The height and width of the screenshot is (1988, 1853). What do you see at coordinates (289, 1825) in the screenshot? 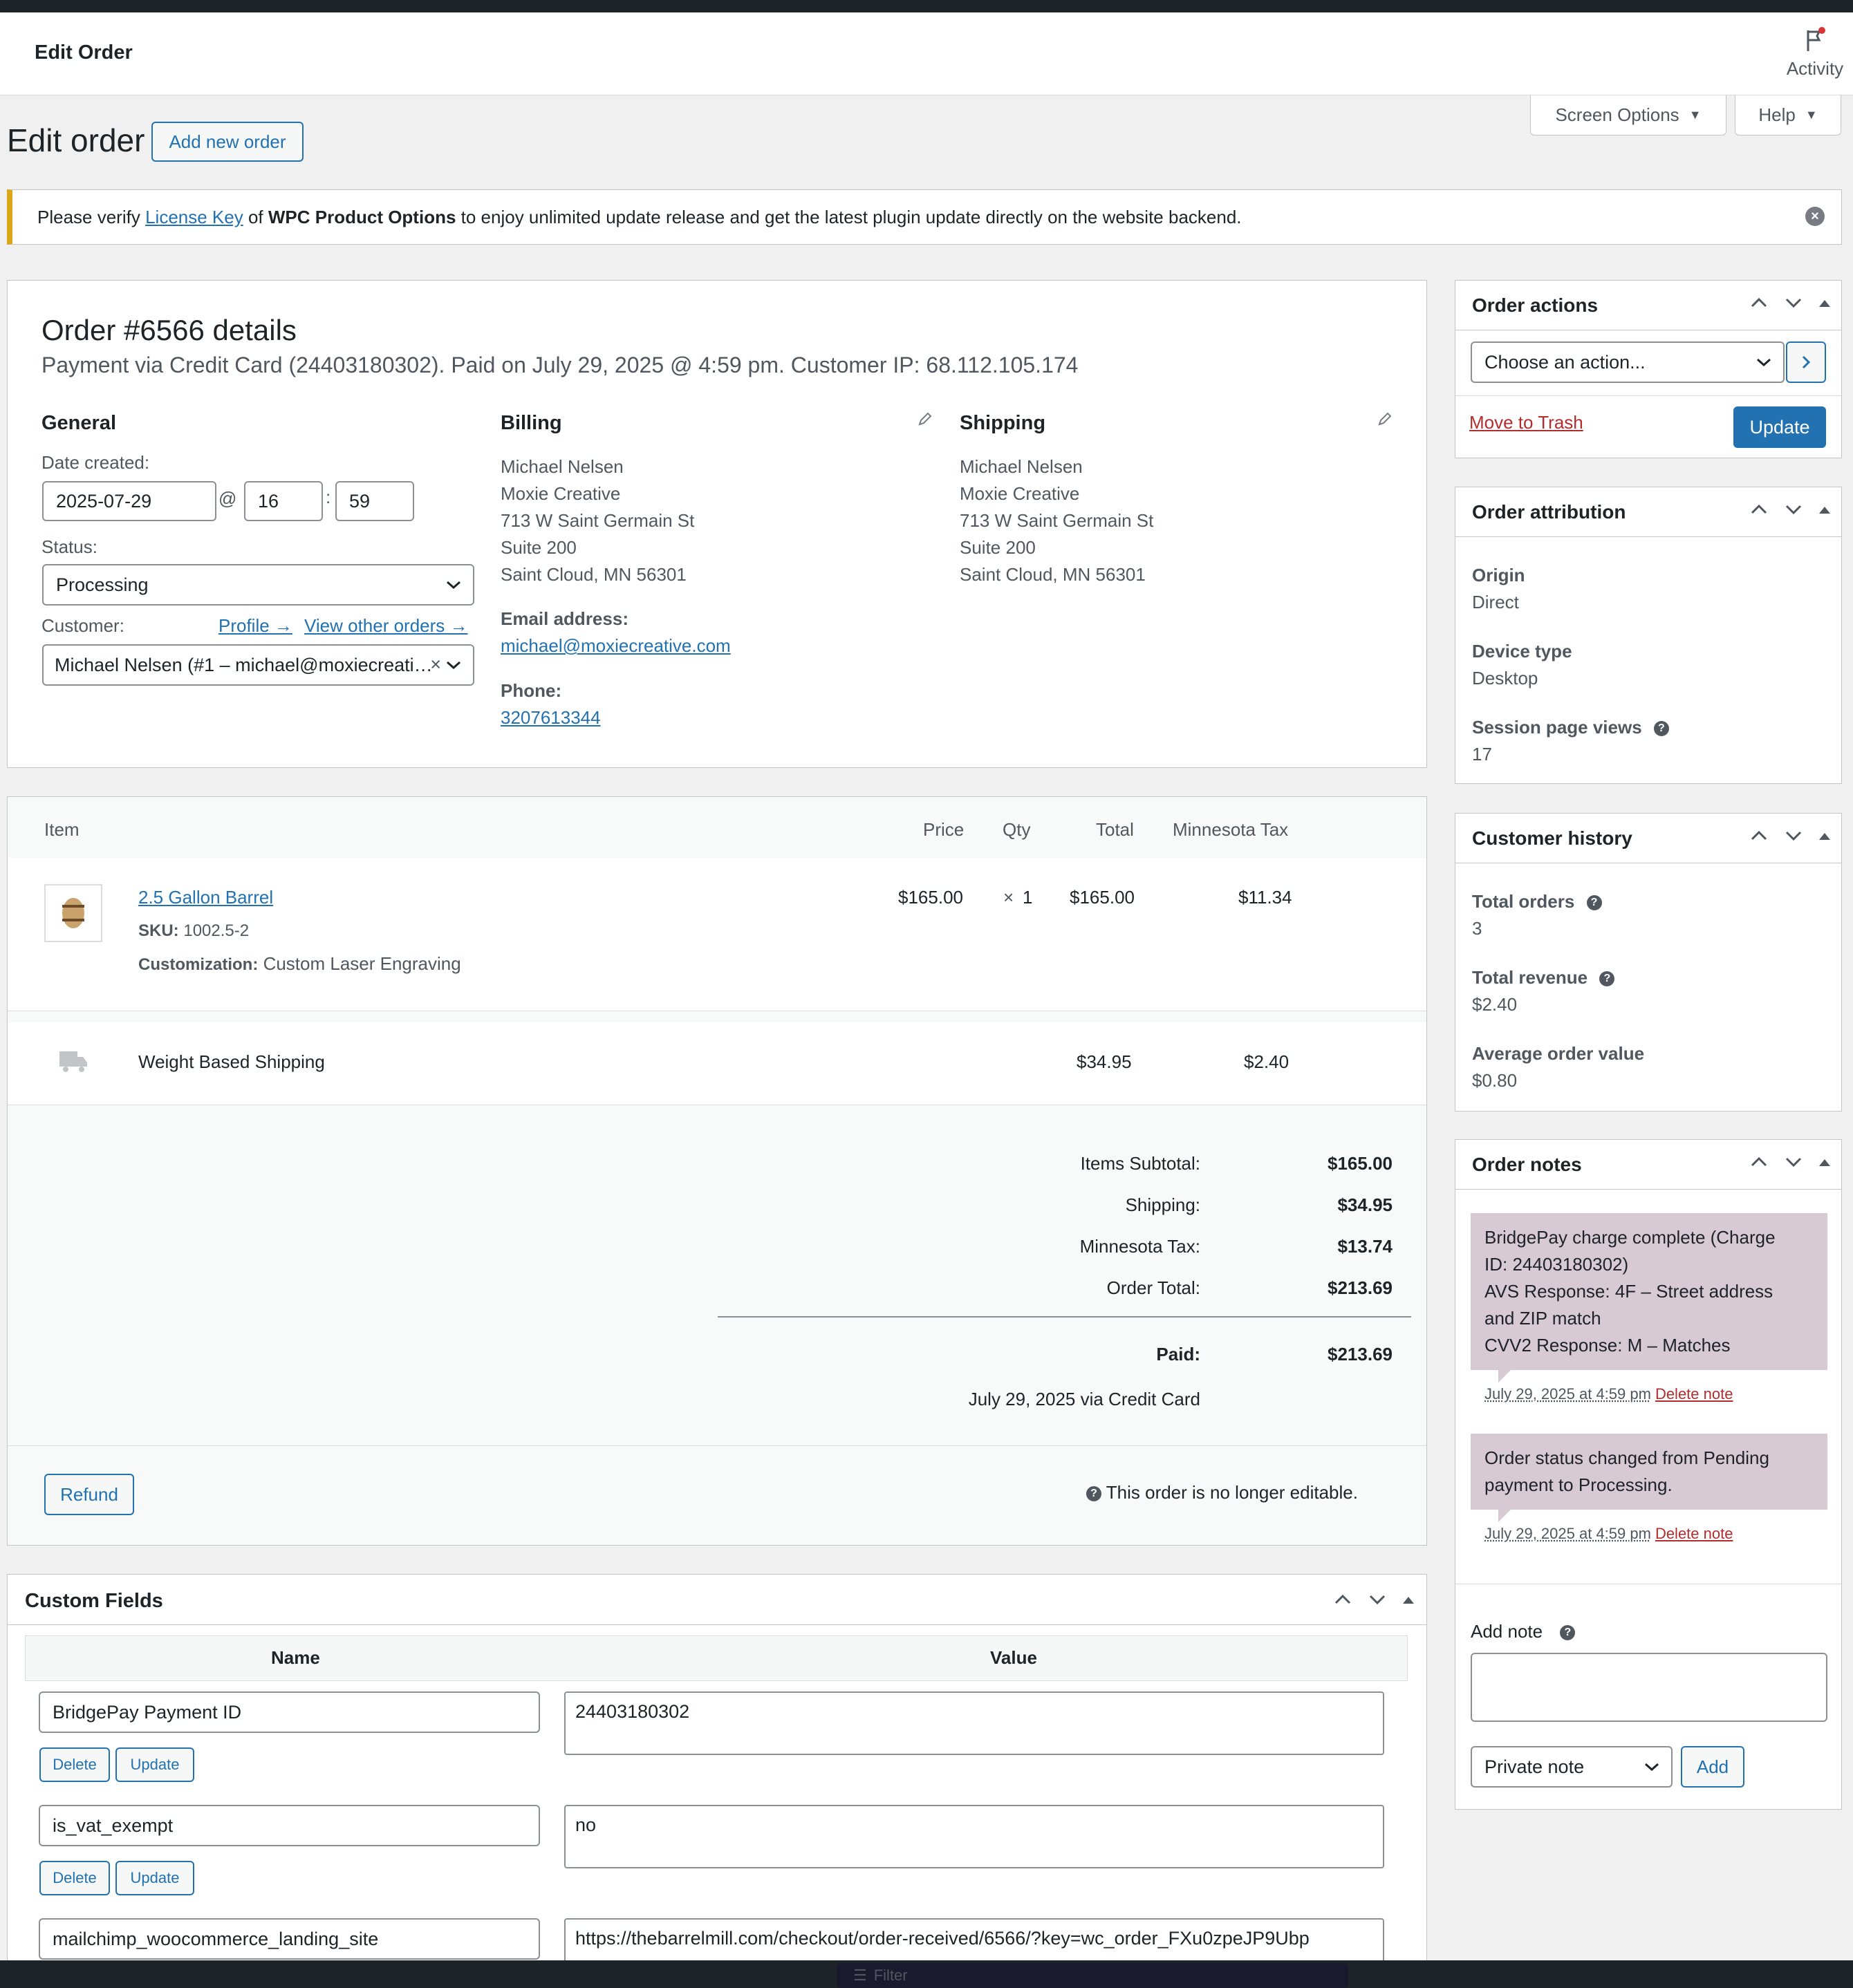
I see `custom-field-name-input: is_vat_exempt` at bounding box center [289, 1825].